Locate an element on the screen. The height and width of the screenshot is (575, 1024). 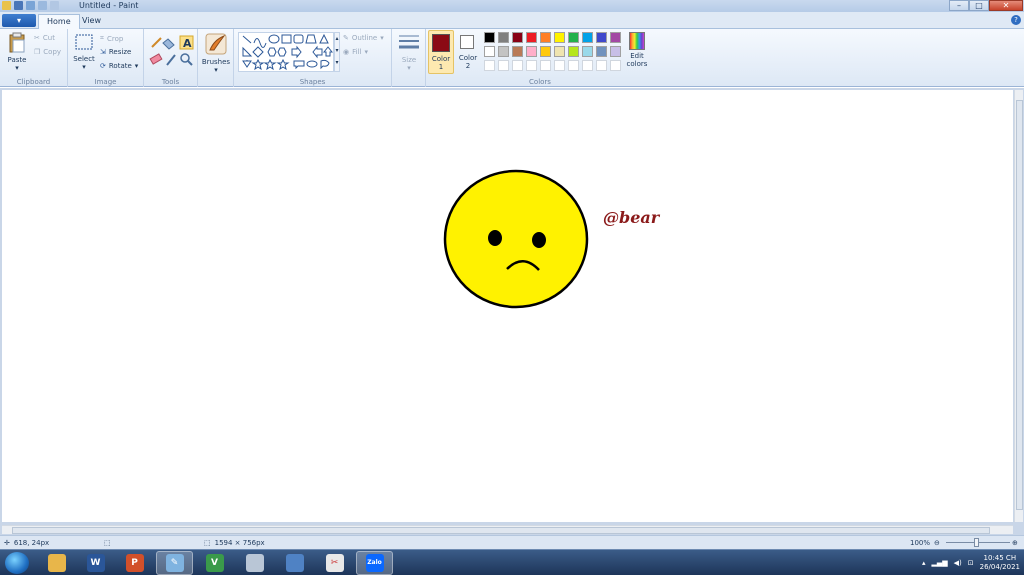
copy-button: ❐ Copy is located at coordinates (47, 52).